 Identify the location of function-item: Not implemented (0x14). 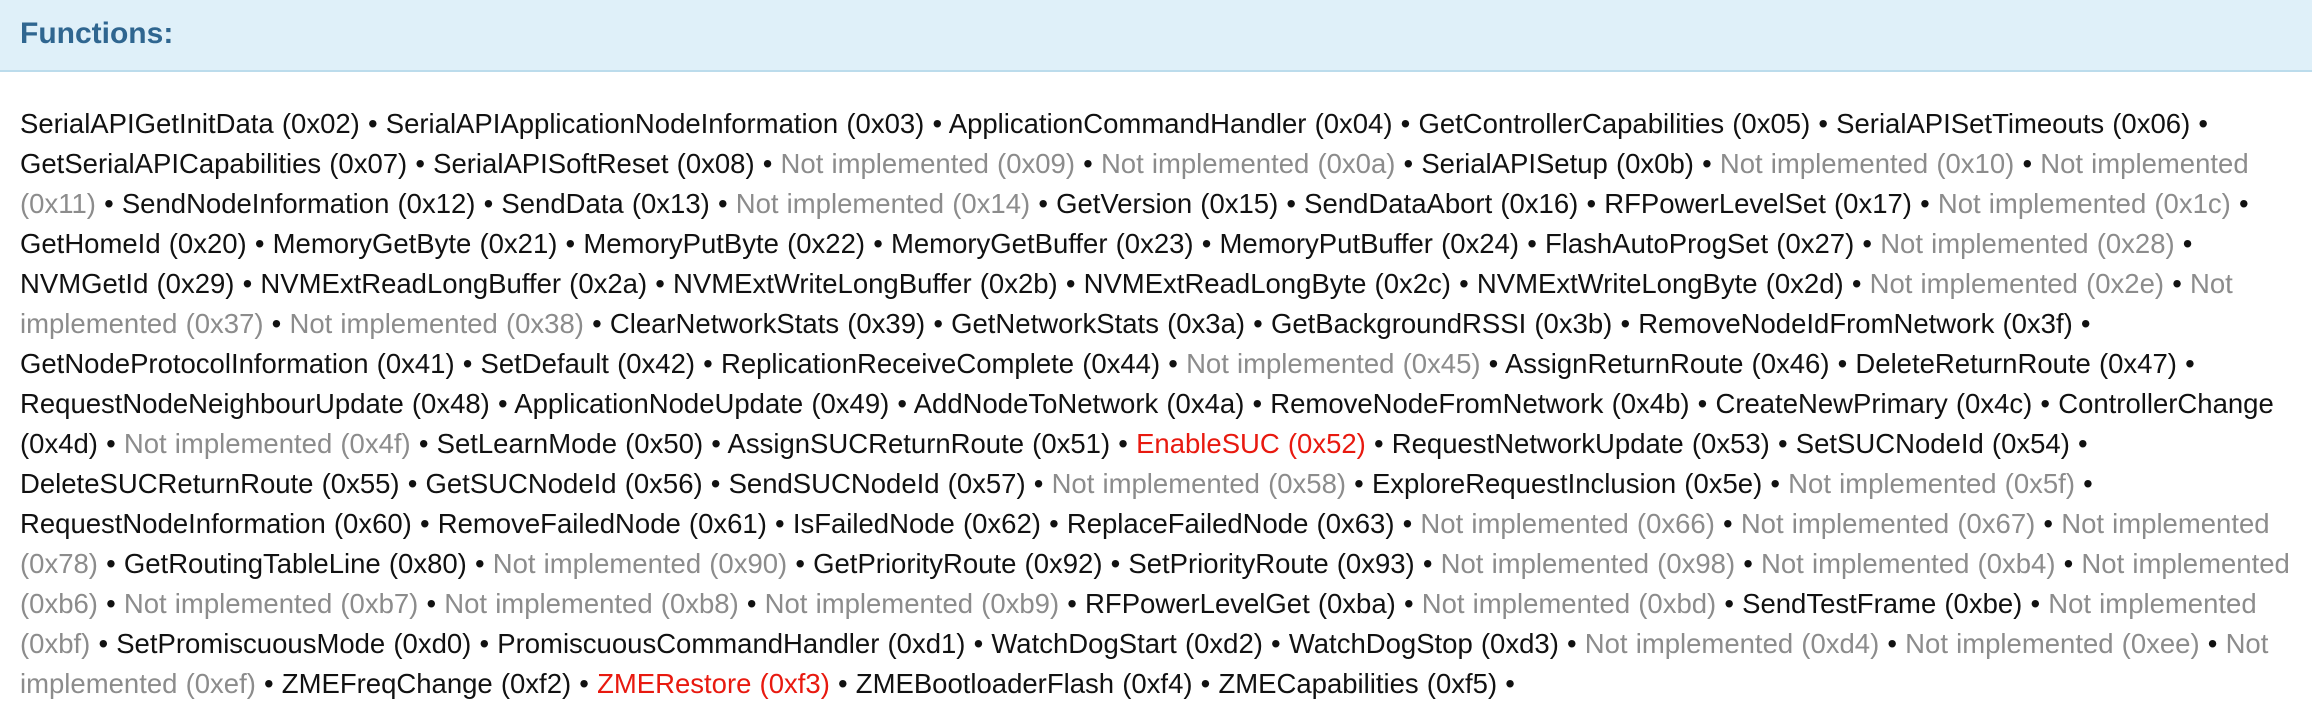
(883, 203).